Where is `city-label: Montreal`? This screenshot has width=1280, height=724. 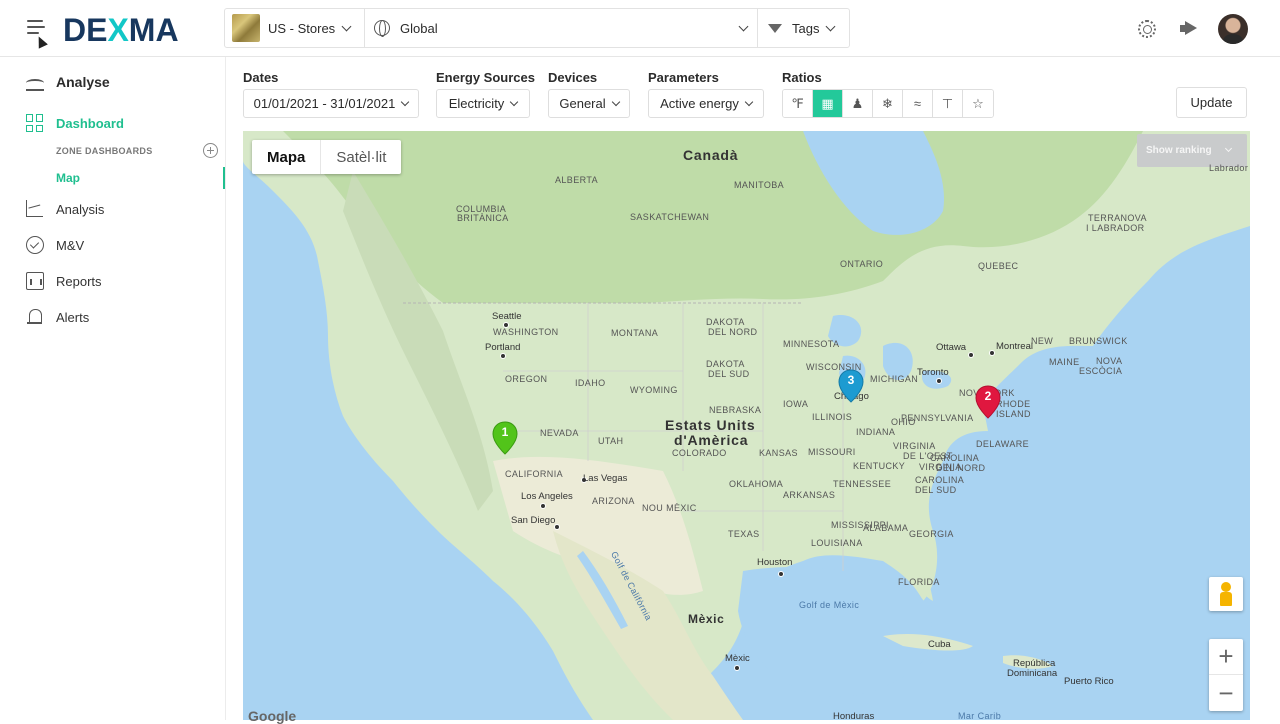 city-label: Montreal is located at coordinates (1014, 346).